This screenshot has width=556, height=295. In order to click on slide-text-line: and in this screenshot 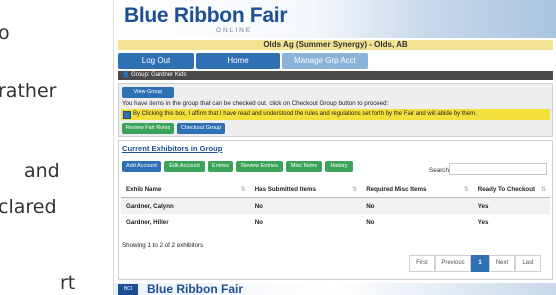, I will do `click(42, 171)`.